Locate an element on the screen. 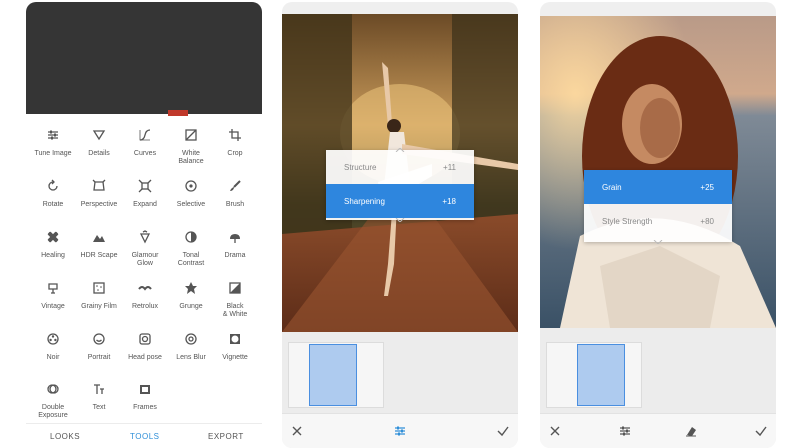 The width and height of the screenshot is (800, 448). perspective-icon is located at coordinates (99, 185).